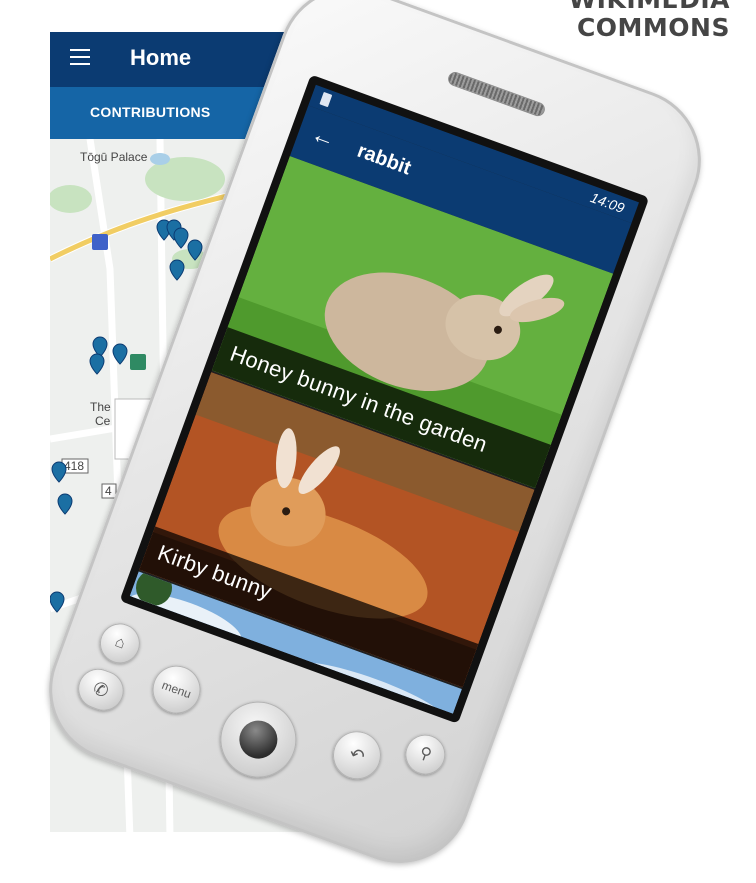  What do you see at coordinates (108, 491) in the screenshot?
I see `road-badge-4: 4` at bounding box center [108, 491].